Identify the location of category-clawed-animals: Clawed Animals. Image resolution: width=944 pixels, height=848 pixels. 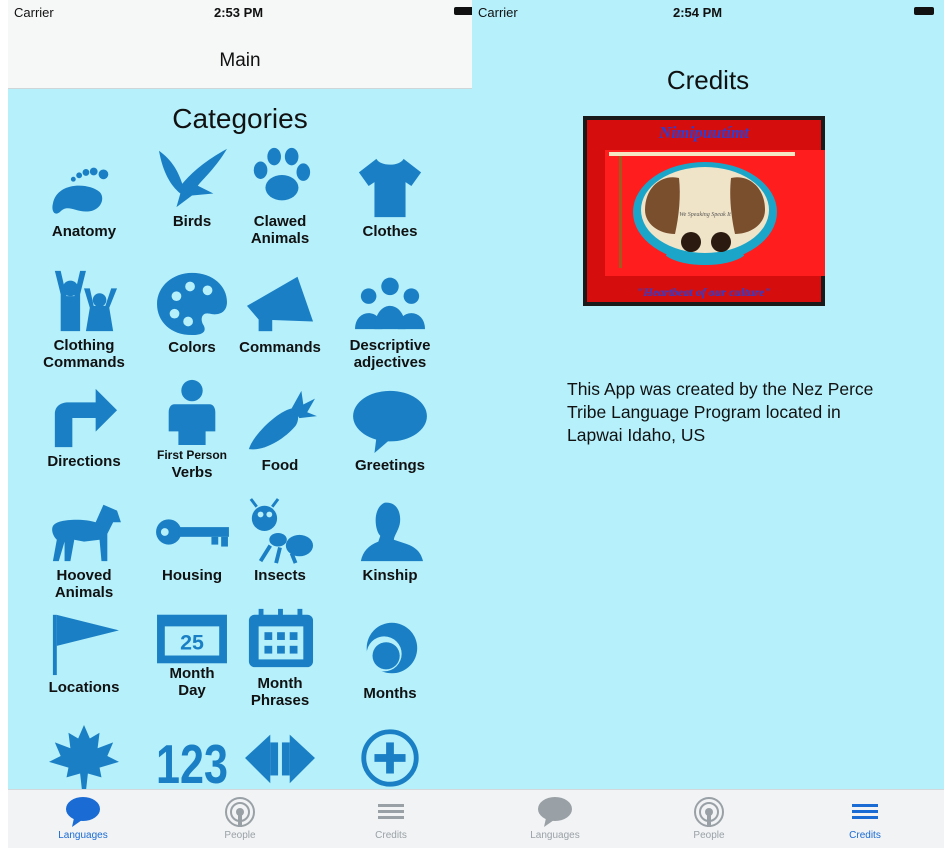
(280, 194).